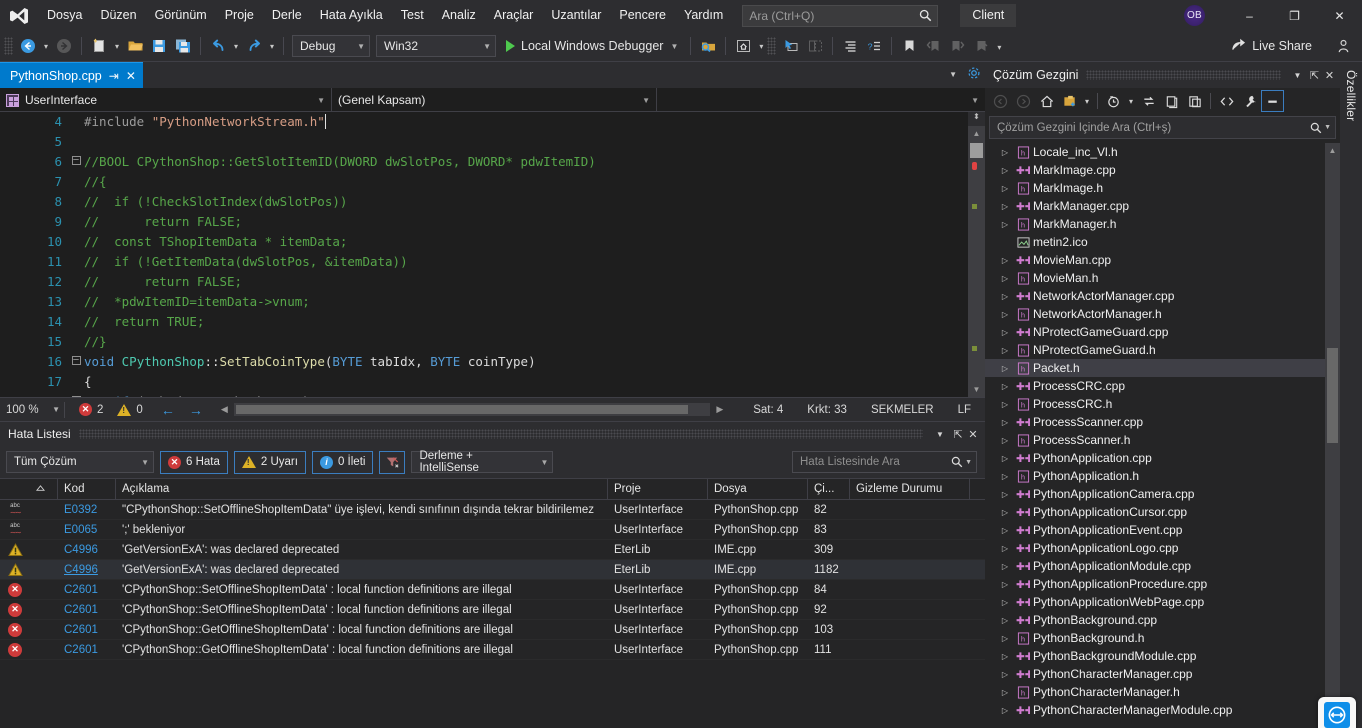 Image resolution: width=1362 pixels, height=728 pixels. I want to click on code-text: {, so click(88, 382).